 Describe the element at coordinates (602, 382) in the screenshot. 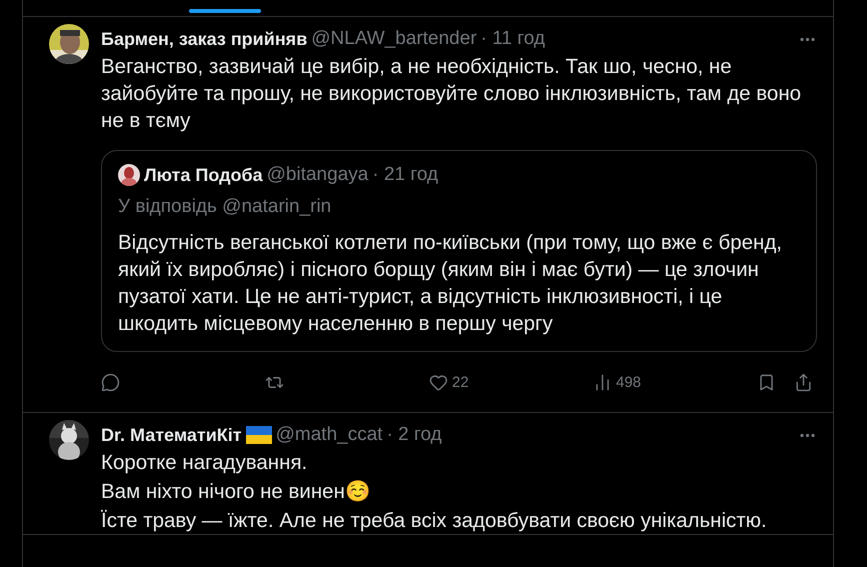

I see `bar-chart-icon` at that location.